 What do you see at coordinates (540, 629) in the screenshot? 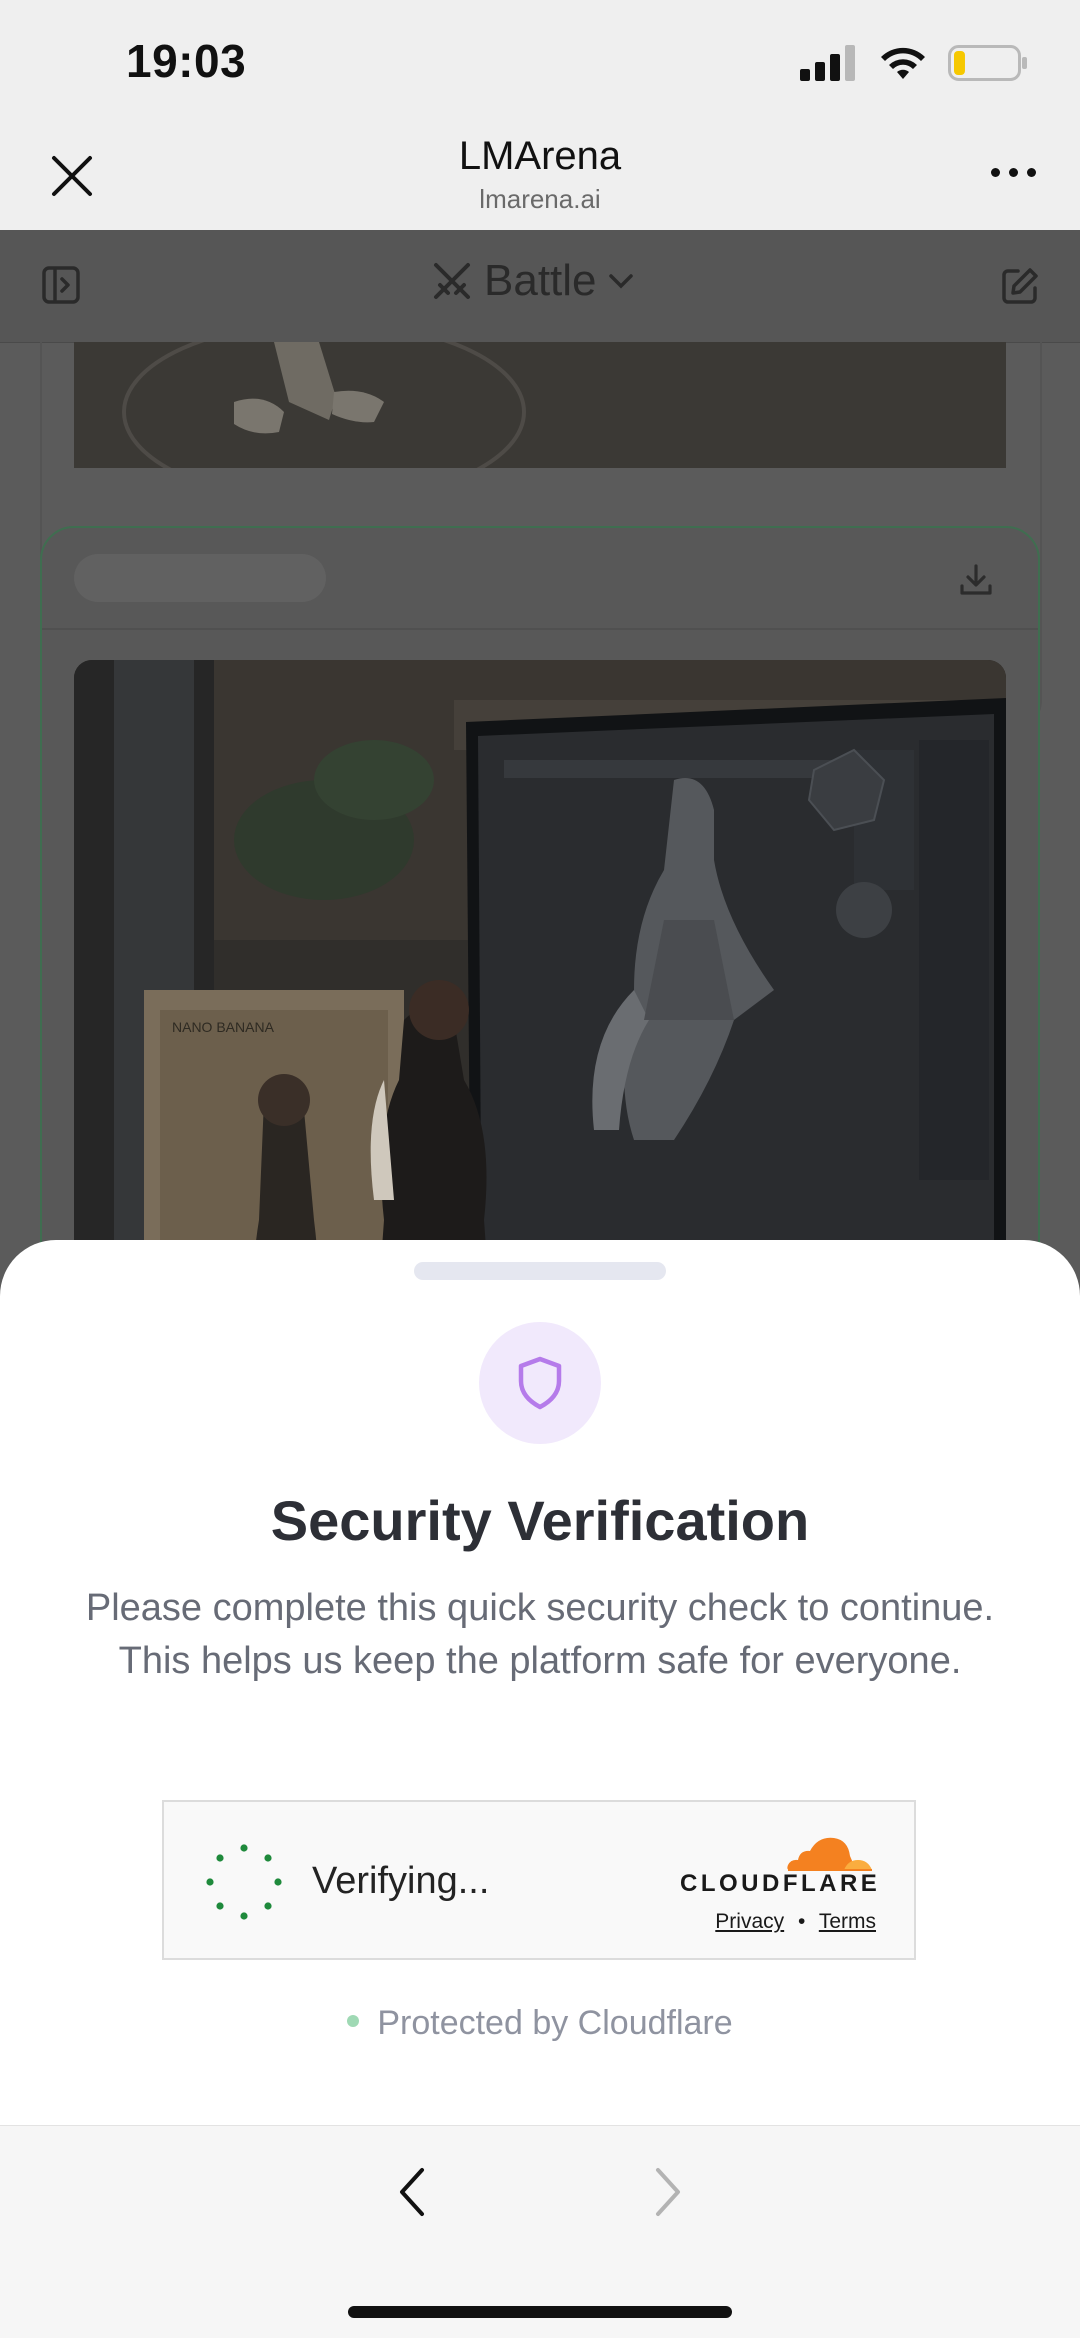
I see `card-divider` at bounding box center [540, 629].